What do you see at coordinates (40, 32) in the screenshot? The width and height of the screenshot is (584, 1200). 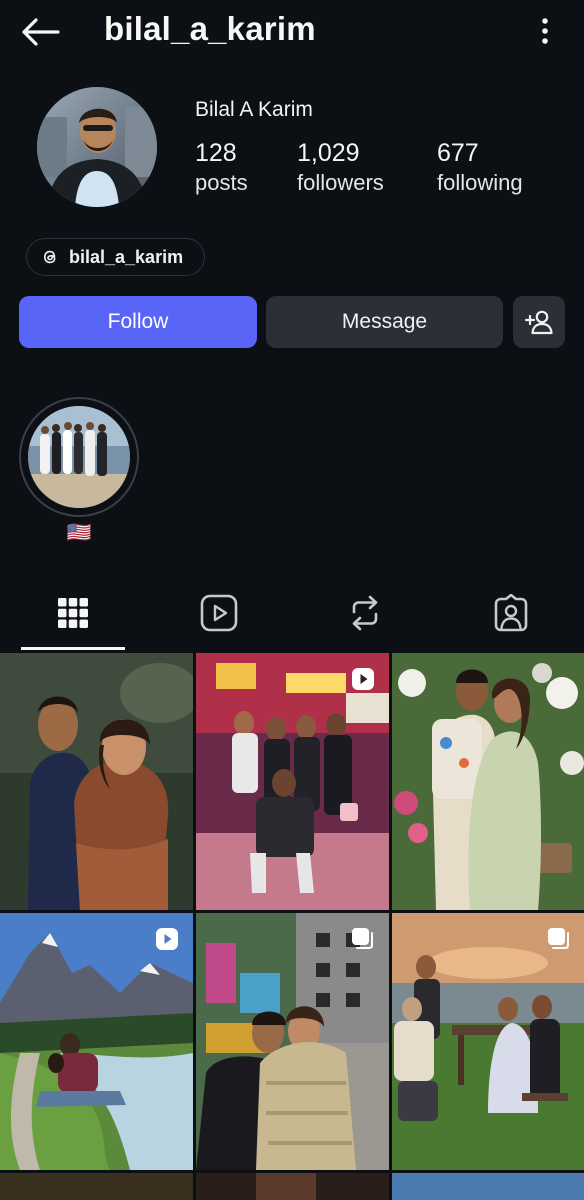 I see `back-arrow-icon` at bounding box center [40, 32].